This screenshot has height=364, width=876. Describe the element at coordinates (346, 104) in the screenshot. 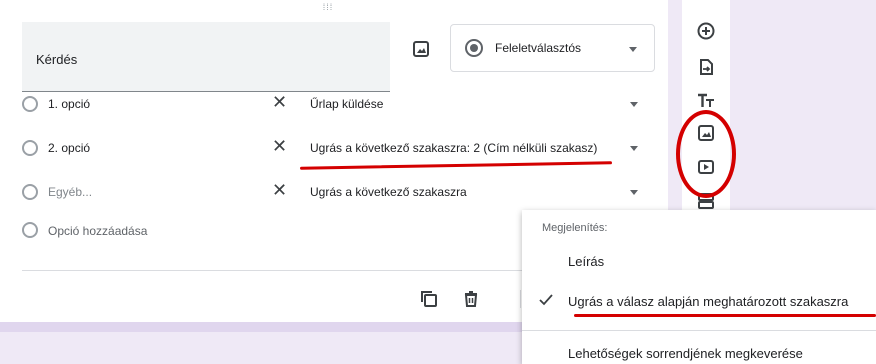

I see `option-go-to-select: Űrlap küldése` at that location.